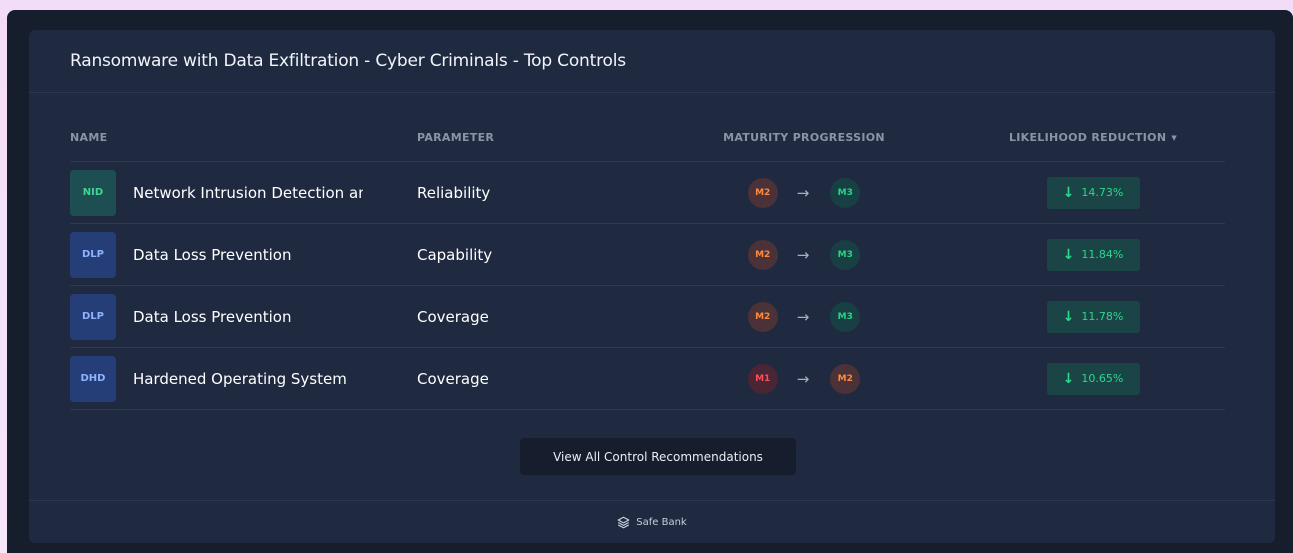 Image resolution: width=1293 pixels, height=553 pixels. What do you see at coordinates (243, 137) in the screenshot?
I see `column-header-name: NAME` at bounding box center [243, 137].